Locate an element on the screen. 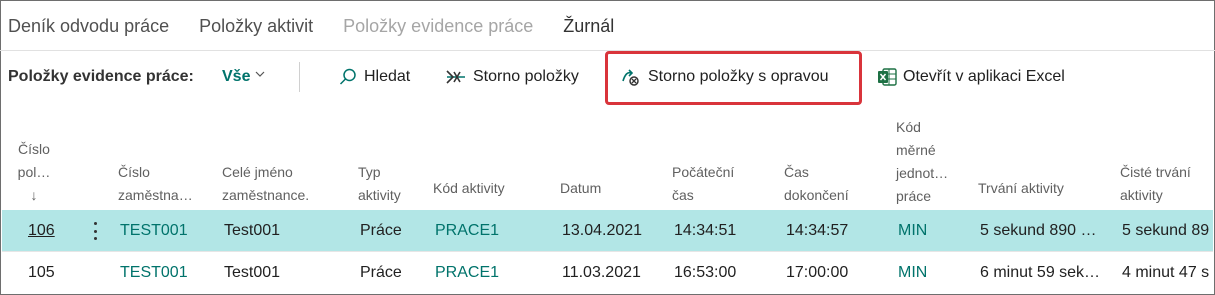 This screenshot has height=295, width=1215. cell-end-time: 14:34:57 is located at coordinates (817, 230).